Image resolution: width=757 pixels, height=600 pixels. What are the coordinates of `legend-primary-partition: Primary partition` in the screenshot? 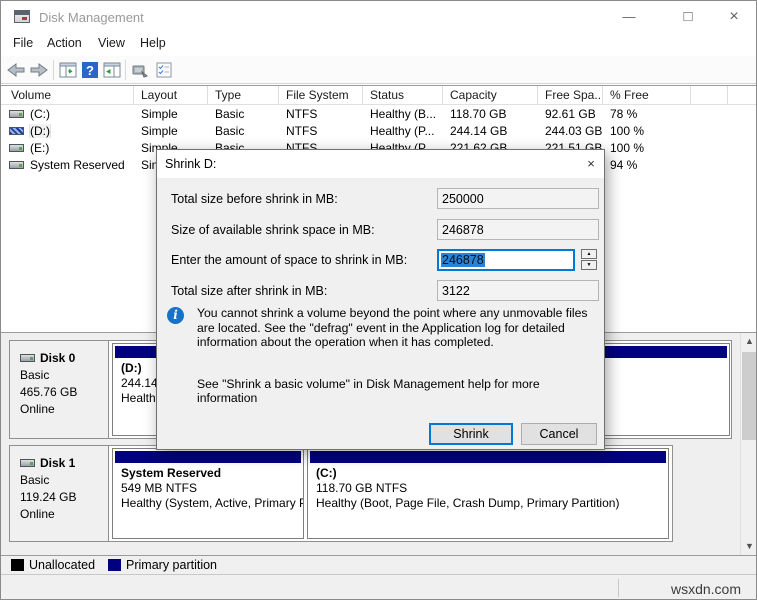 It's located at (162, 565).